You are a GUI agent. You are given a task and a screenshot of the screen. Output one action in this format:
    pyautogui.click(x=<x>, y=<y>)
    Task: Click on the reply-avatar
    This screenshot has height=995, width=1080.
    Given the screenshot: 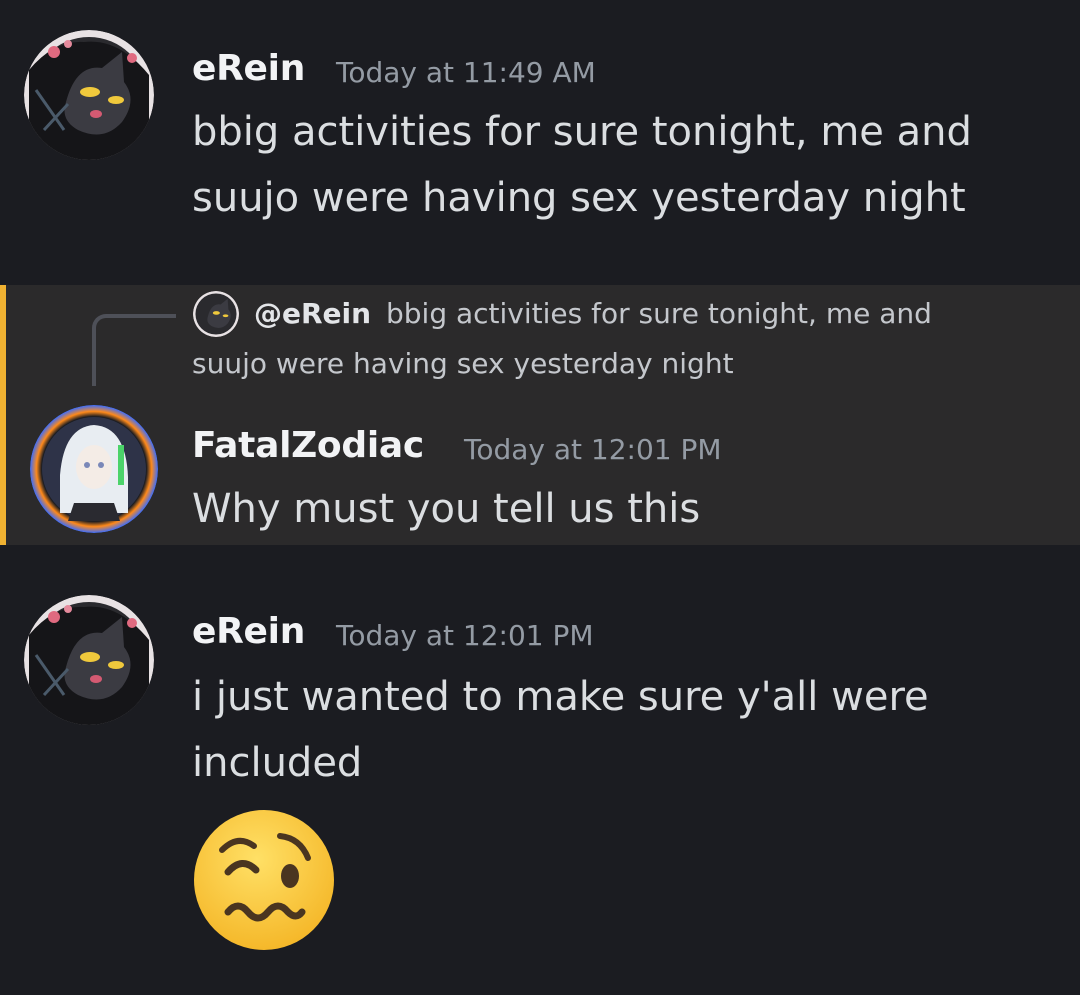 What is the action you would take?
    pyautogui.click(x=216, y=314)
    